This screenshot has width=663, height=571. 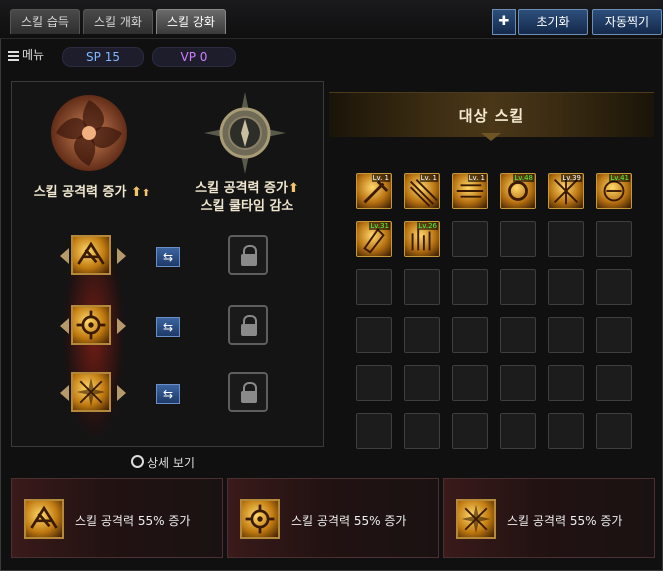 I want to click on effect-card-3: 스킬 공격력 55% 증가, so click(x=549, y=518).